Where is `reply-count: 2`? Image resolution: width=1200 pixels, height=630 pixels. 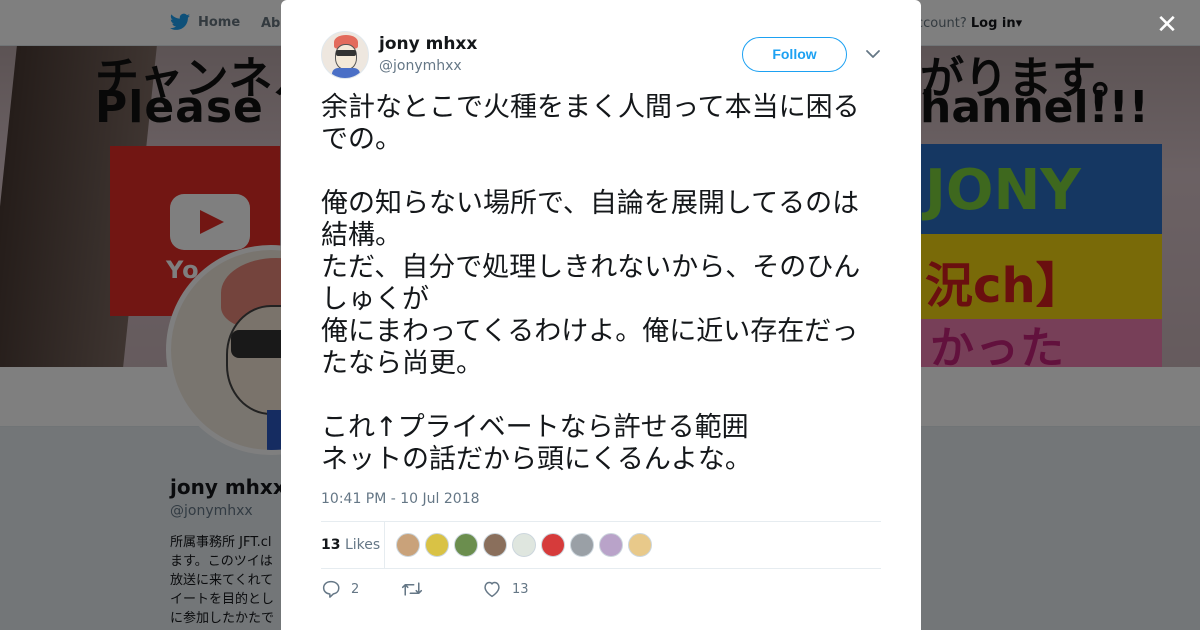
reply-count: 2 is located at coordinates (355, 589).